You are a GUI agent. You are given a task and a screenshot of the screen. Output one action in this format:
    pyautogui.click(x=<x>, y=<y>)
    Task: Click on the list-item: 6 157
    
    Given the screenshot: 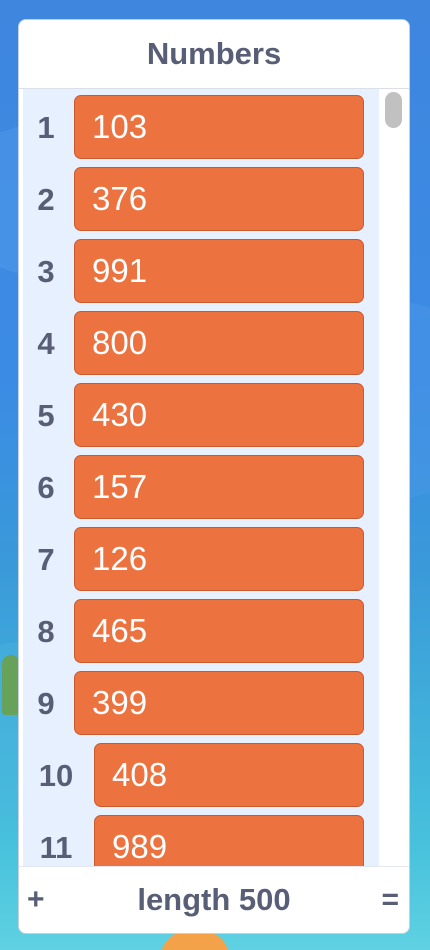 What is the action you would take?
    pyautogui.click(x=201, y=491)
    